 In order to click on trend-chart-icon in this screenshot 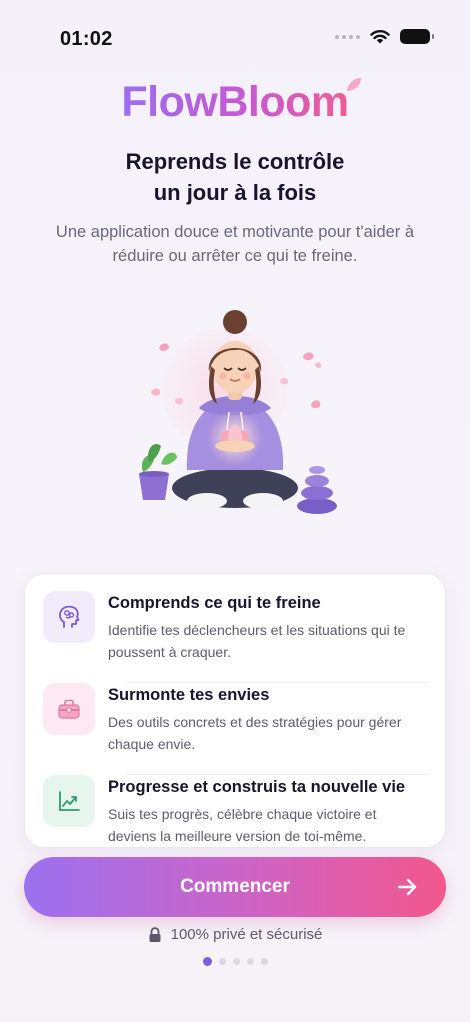, I will do `click(69, 801)`.